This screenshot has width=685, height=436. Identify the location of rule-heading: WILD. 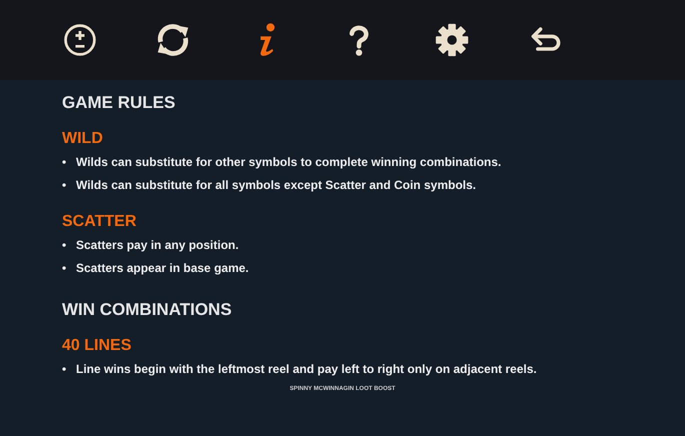
(83, 139).